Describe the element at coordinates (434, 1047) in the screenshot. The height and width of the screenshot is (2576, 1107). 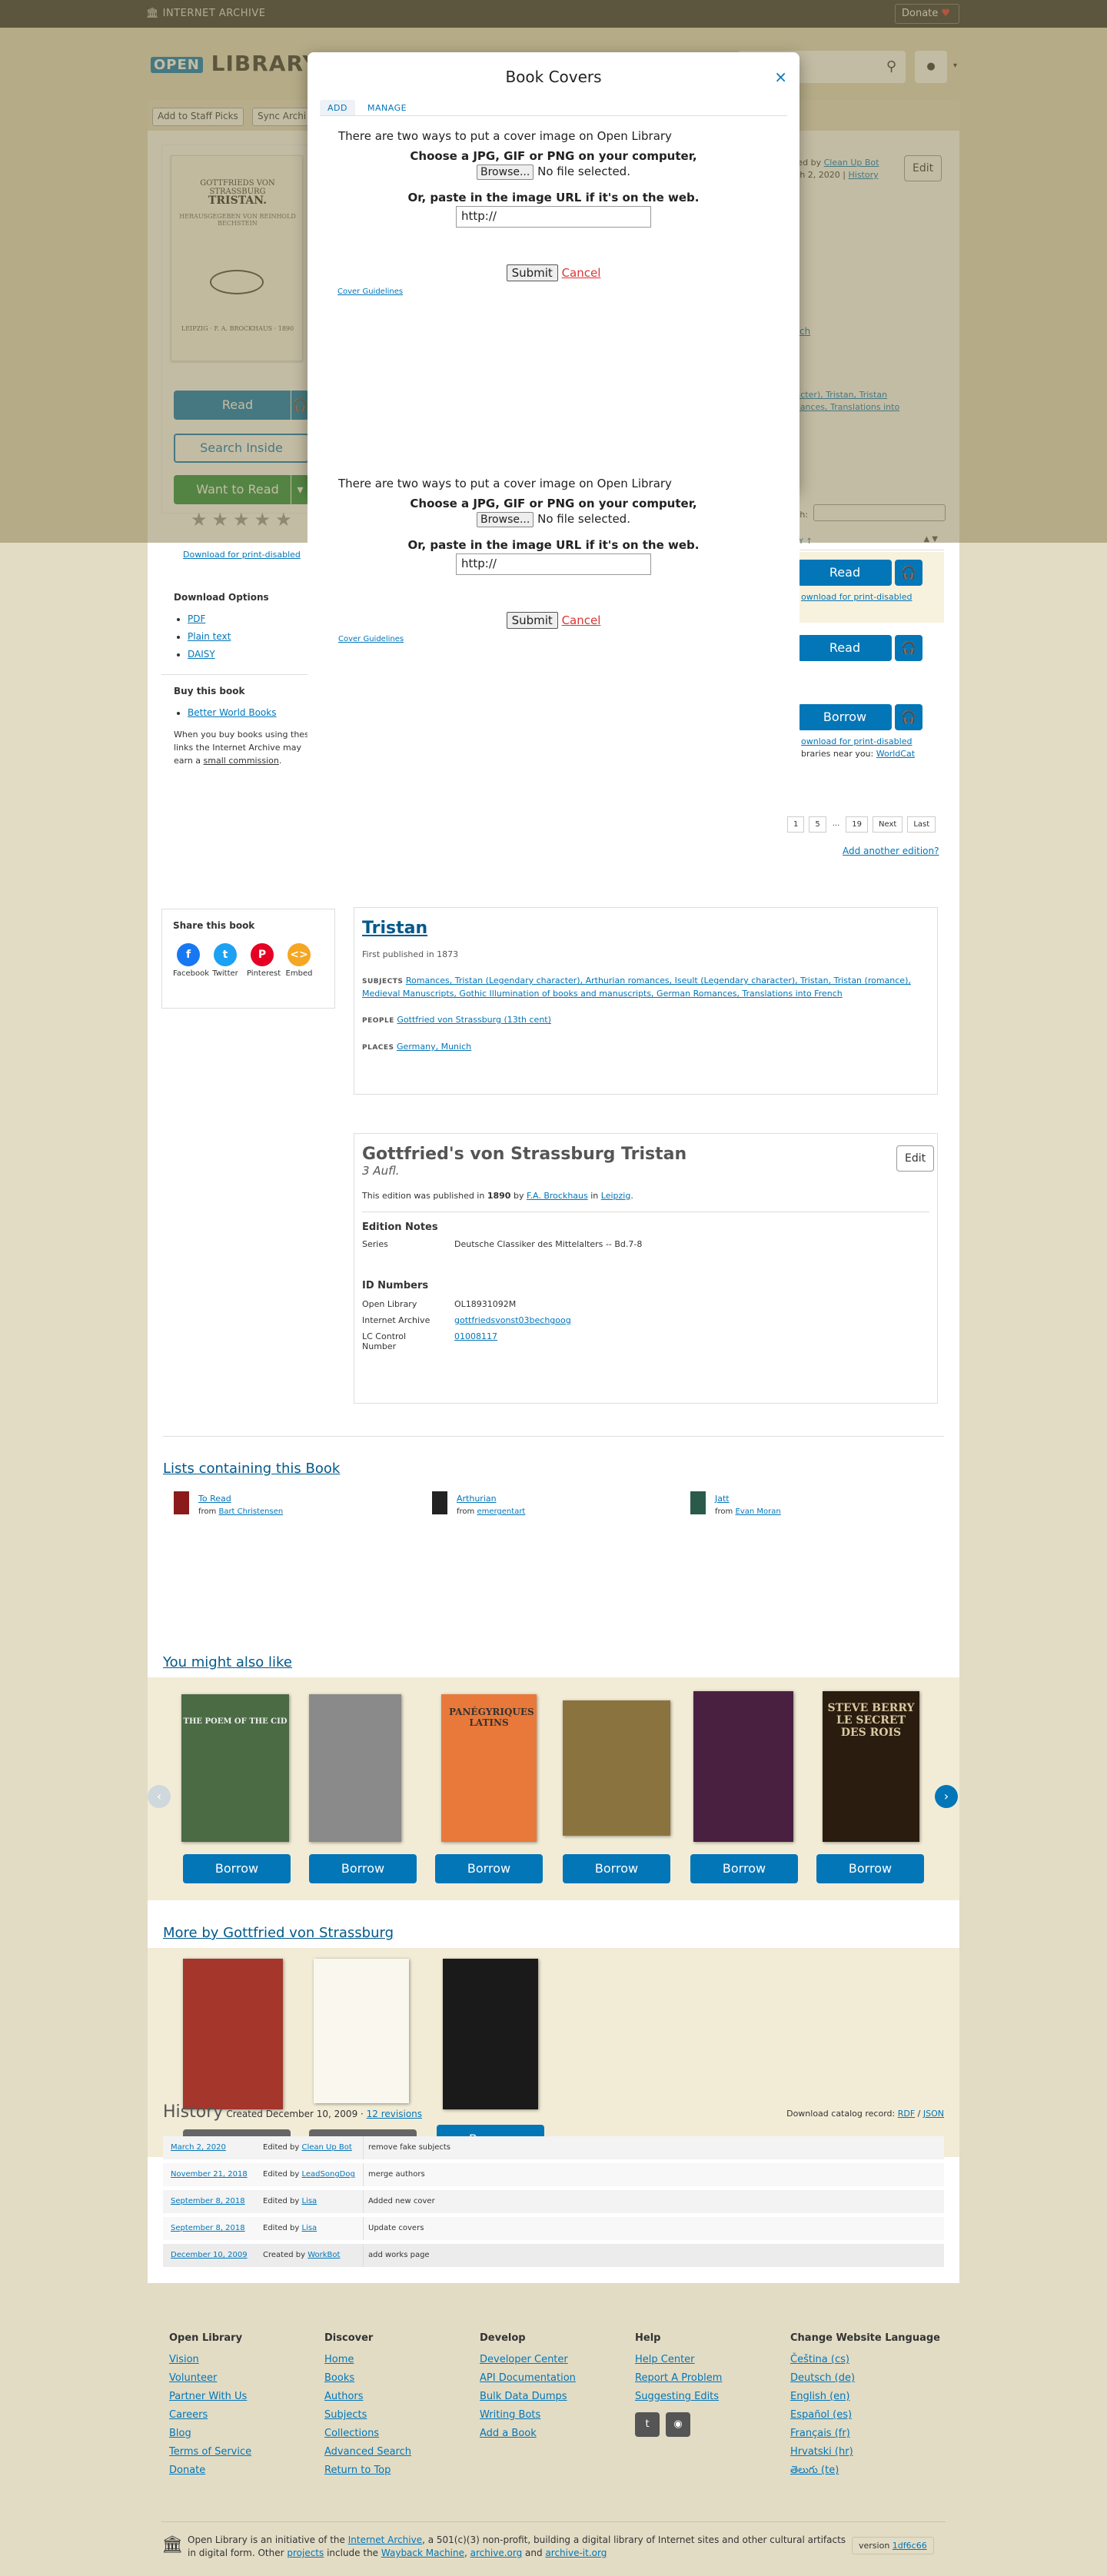
I see `places-links: Germany, Munich` at that location.